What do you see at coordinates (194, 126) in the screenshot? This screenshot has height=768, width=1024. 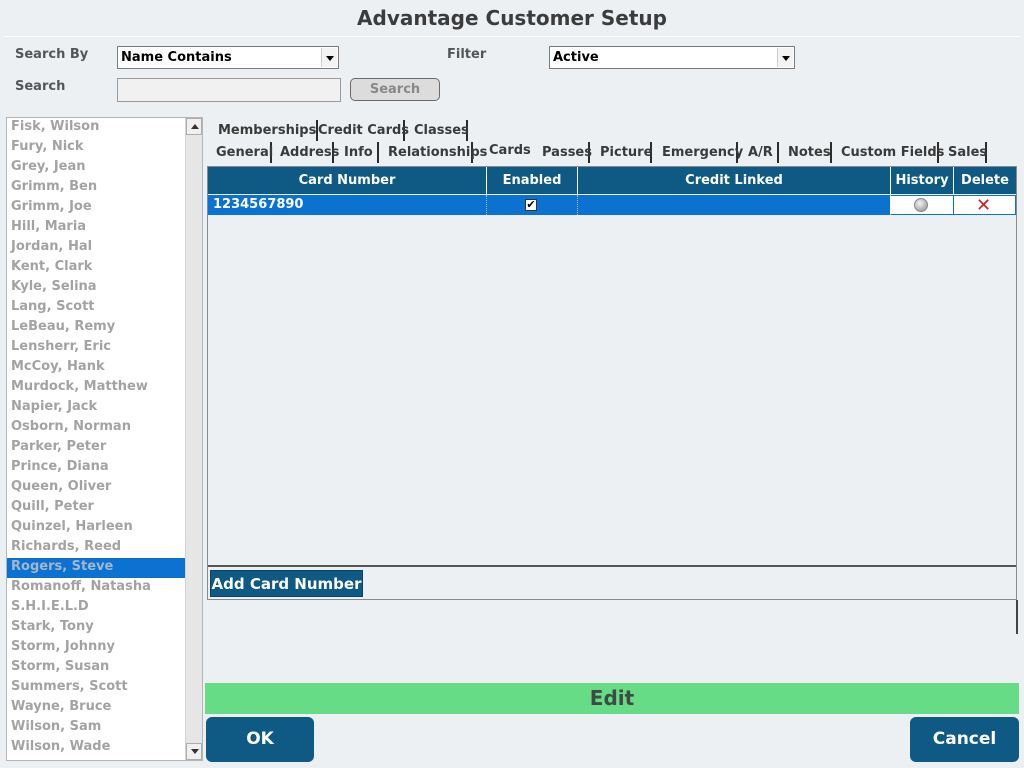 I see `scroll-up-icon` at bounding box center [194, 126].